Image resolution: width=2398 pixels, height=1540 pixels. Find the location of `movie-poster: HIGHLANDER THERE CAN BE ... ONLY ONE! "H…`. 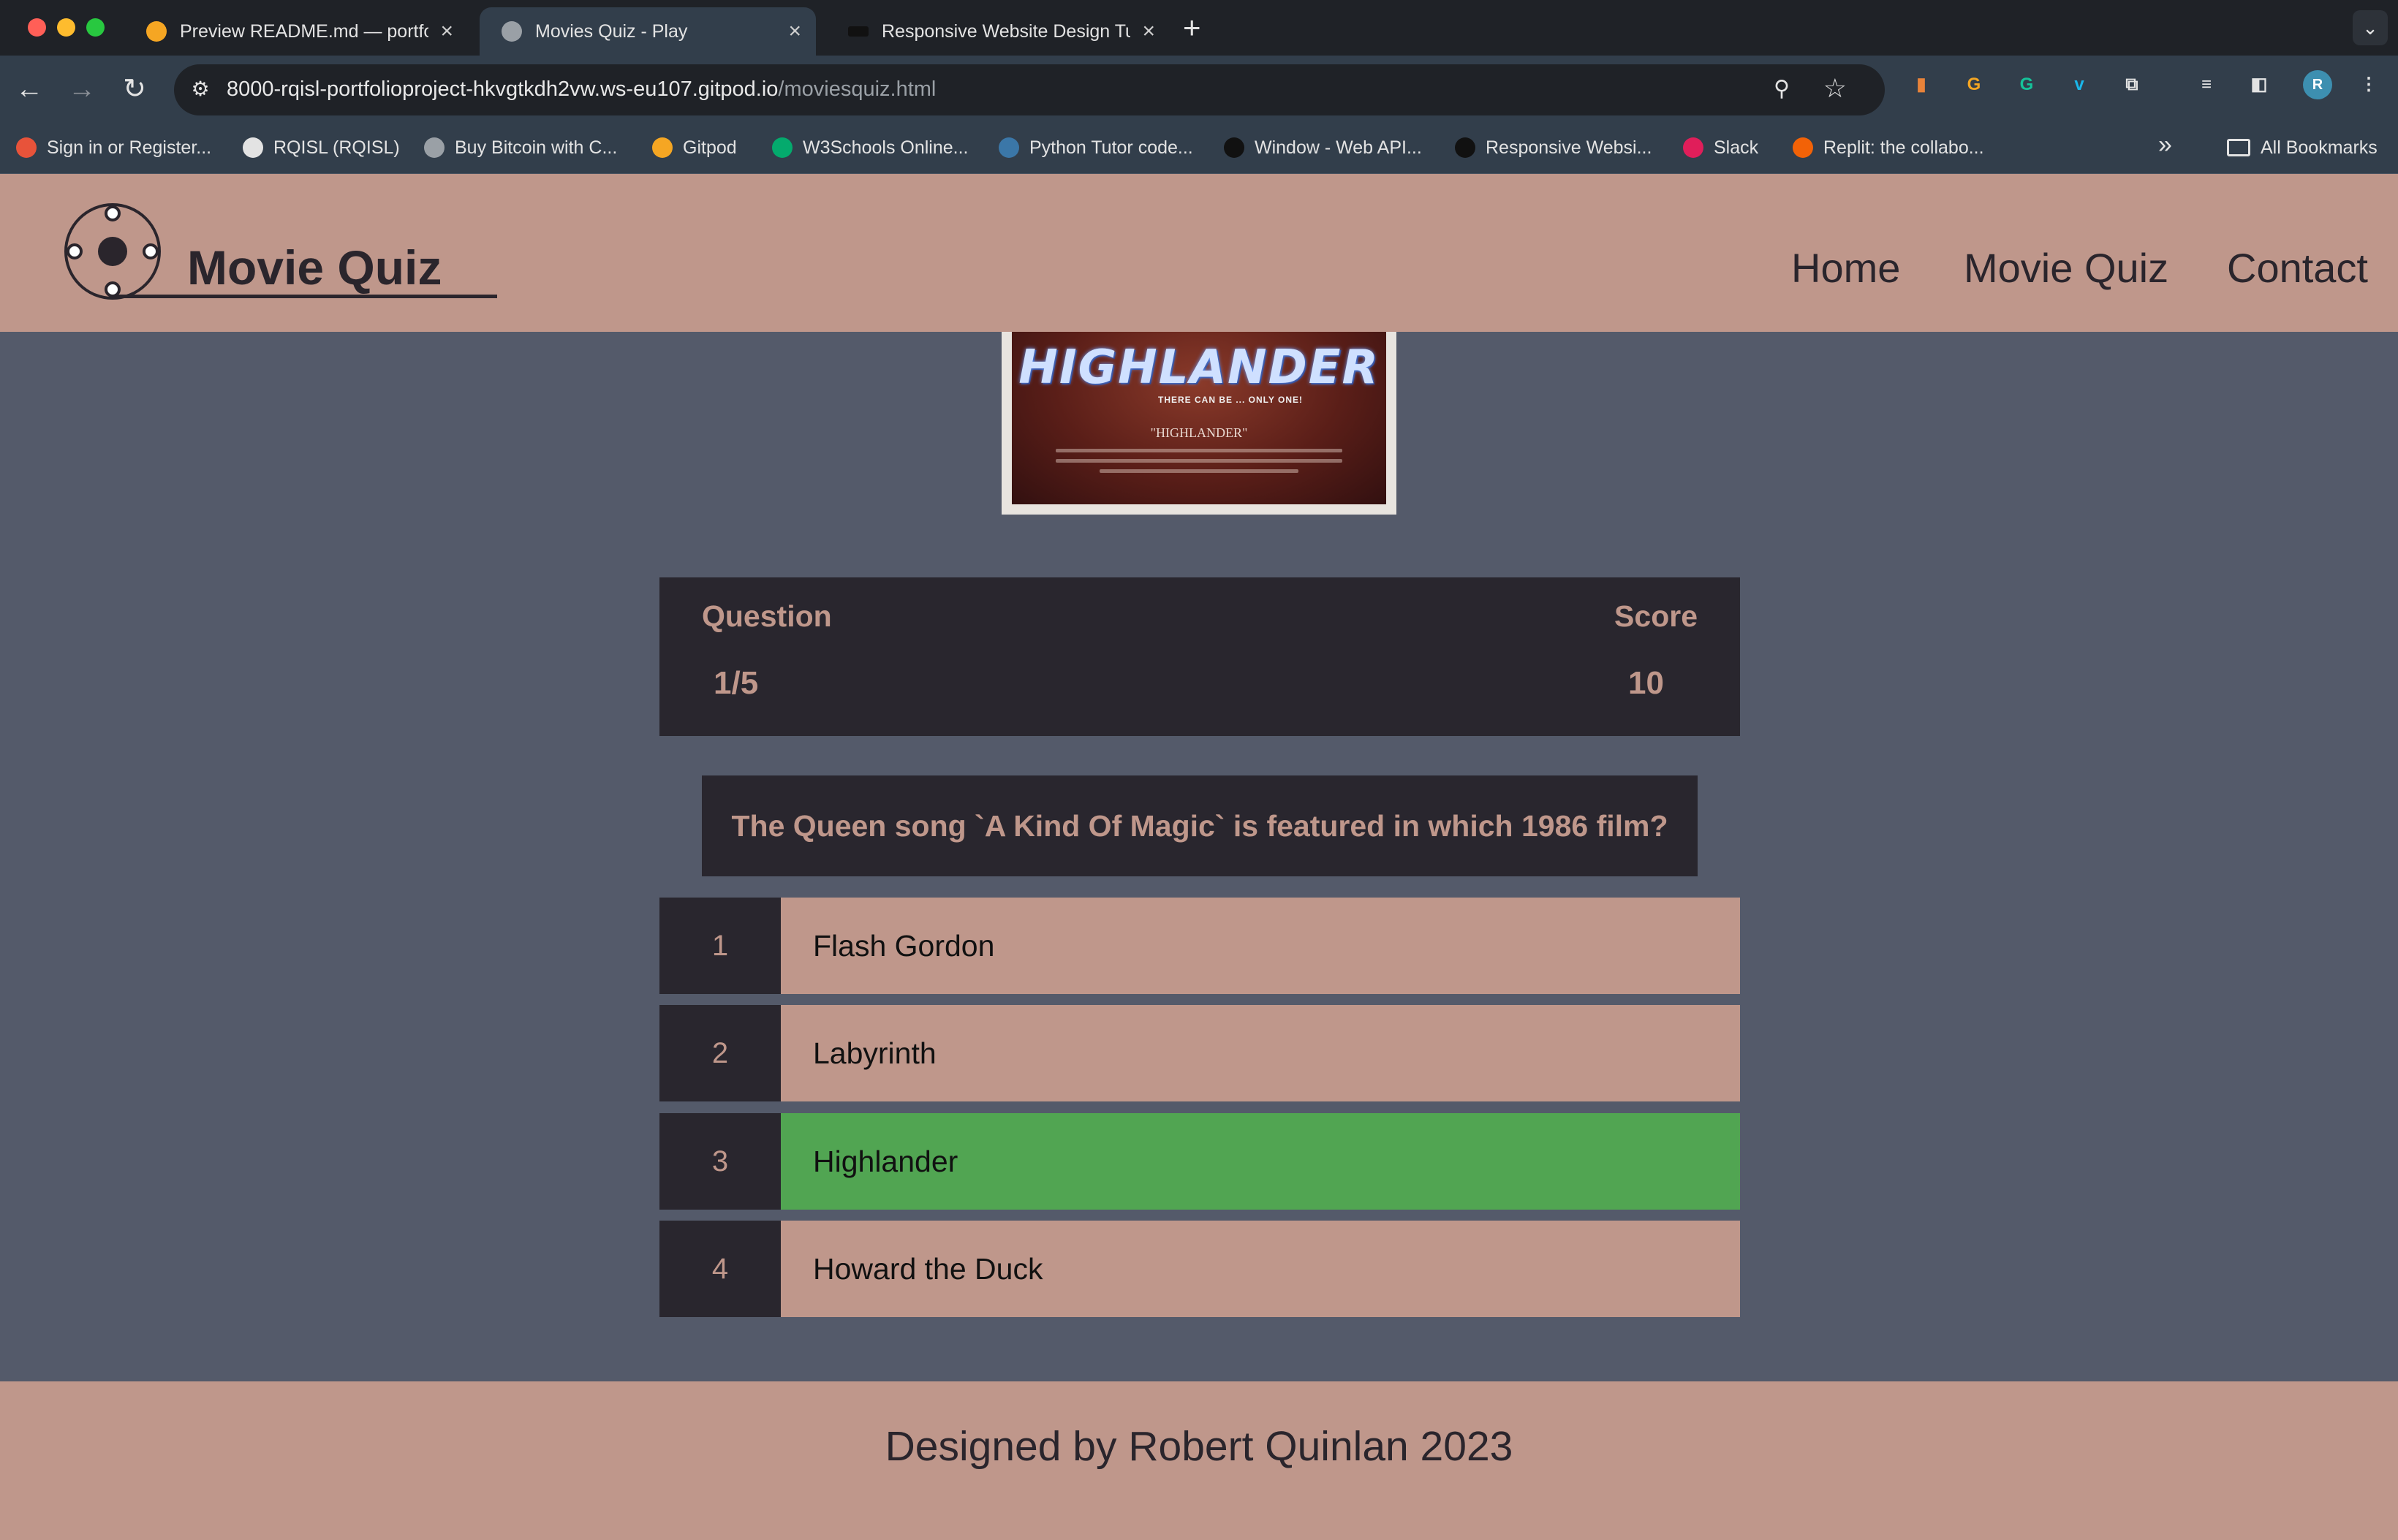

movie-poster: HIGHLANDER THERE CAN BE ... ONLY ONE! "H… is located at coordinates (1199, 423).